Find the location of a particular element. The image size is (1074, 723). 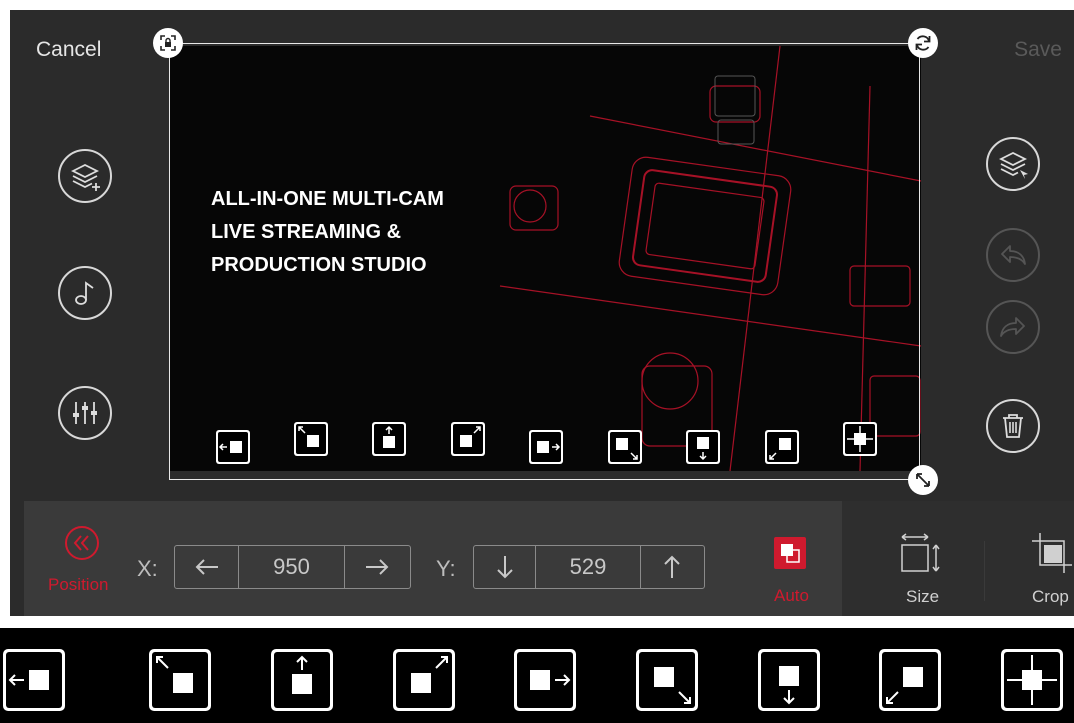

resize-icon is located at coordinates (920, 552).